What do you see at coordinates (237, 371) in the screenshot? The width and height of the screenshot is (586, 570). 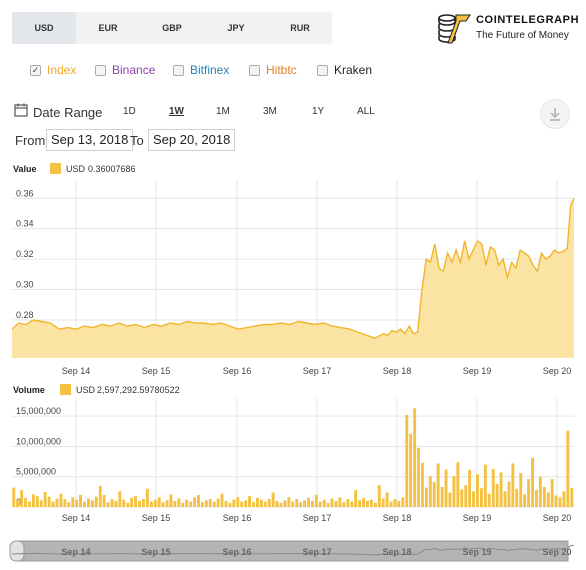 I see `value-x-tick-label: Sep 16` at bounding box center [237, 371].